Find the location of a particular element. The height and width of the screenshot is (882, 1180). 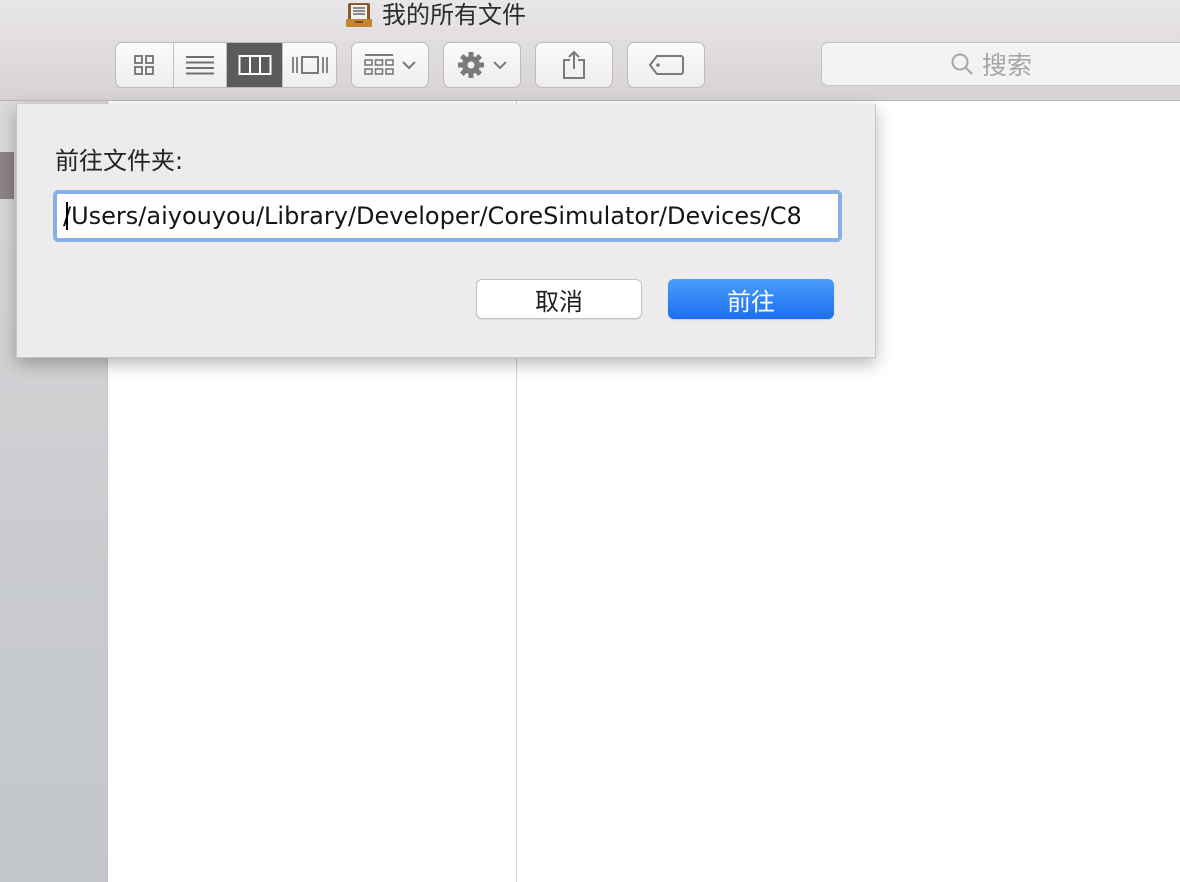

window-title: 我的所有文件 is located at coordinates (435, 15).